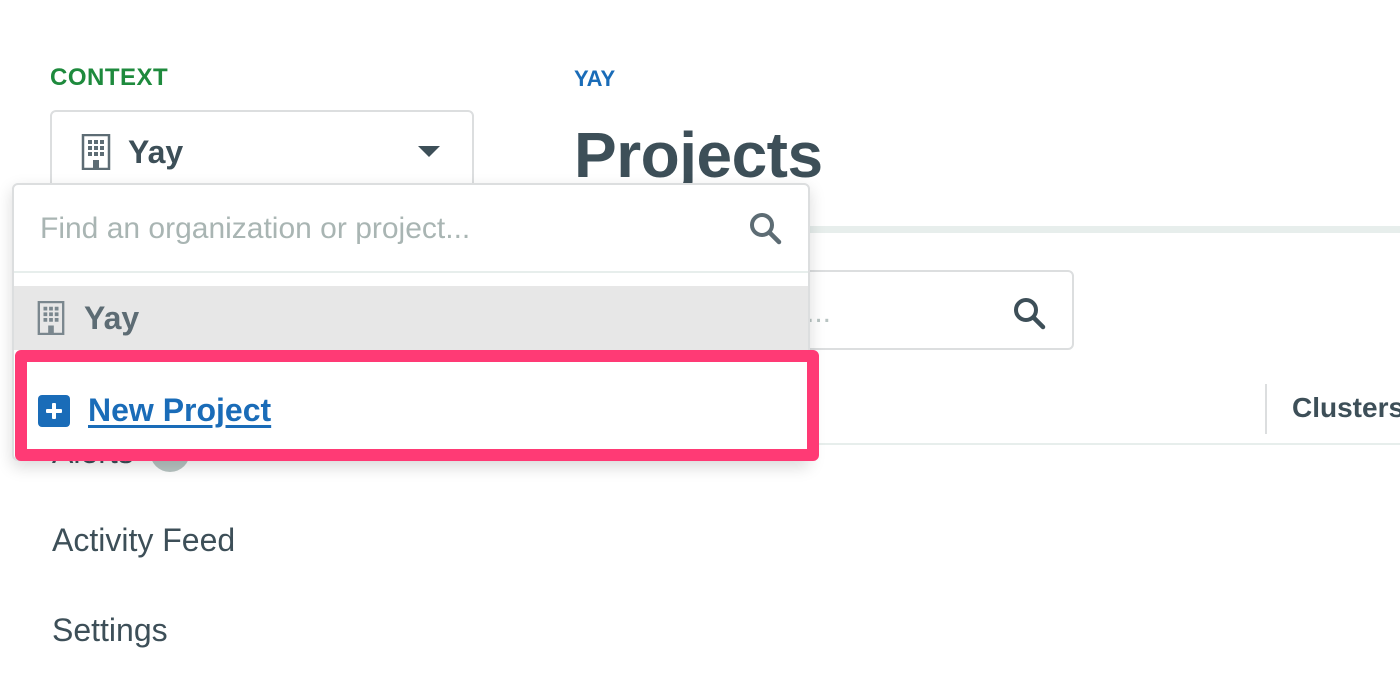 The height and width of the screenshot is (696, 1400). Describe the element at coordinates (1346, 408) in the screenshot. I see `column-header-clusters: Clusters` at that location.